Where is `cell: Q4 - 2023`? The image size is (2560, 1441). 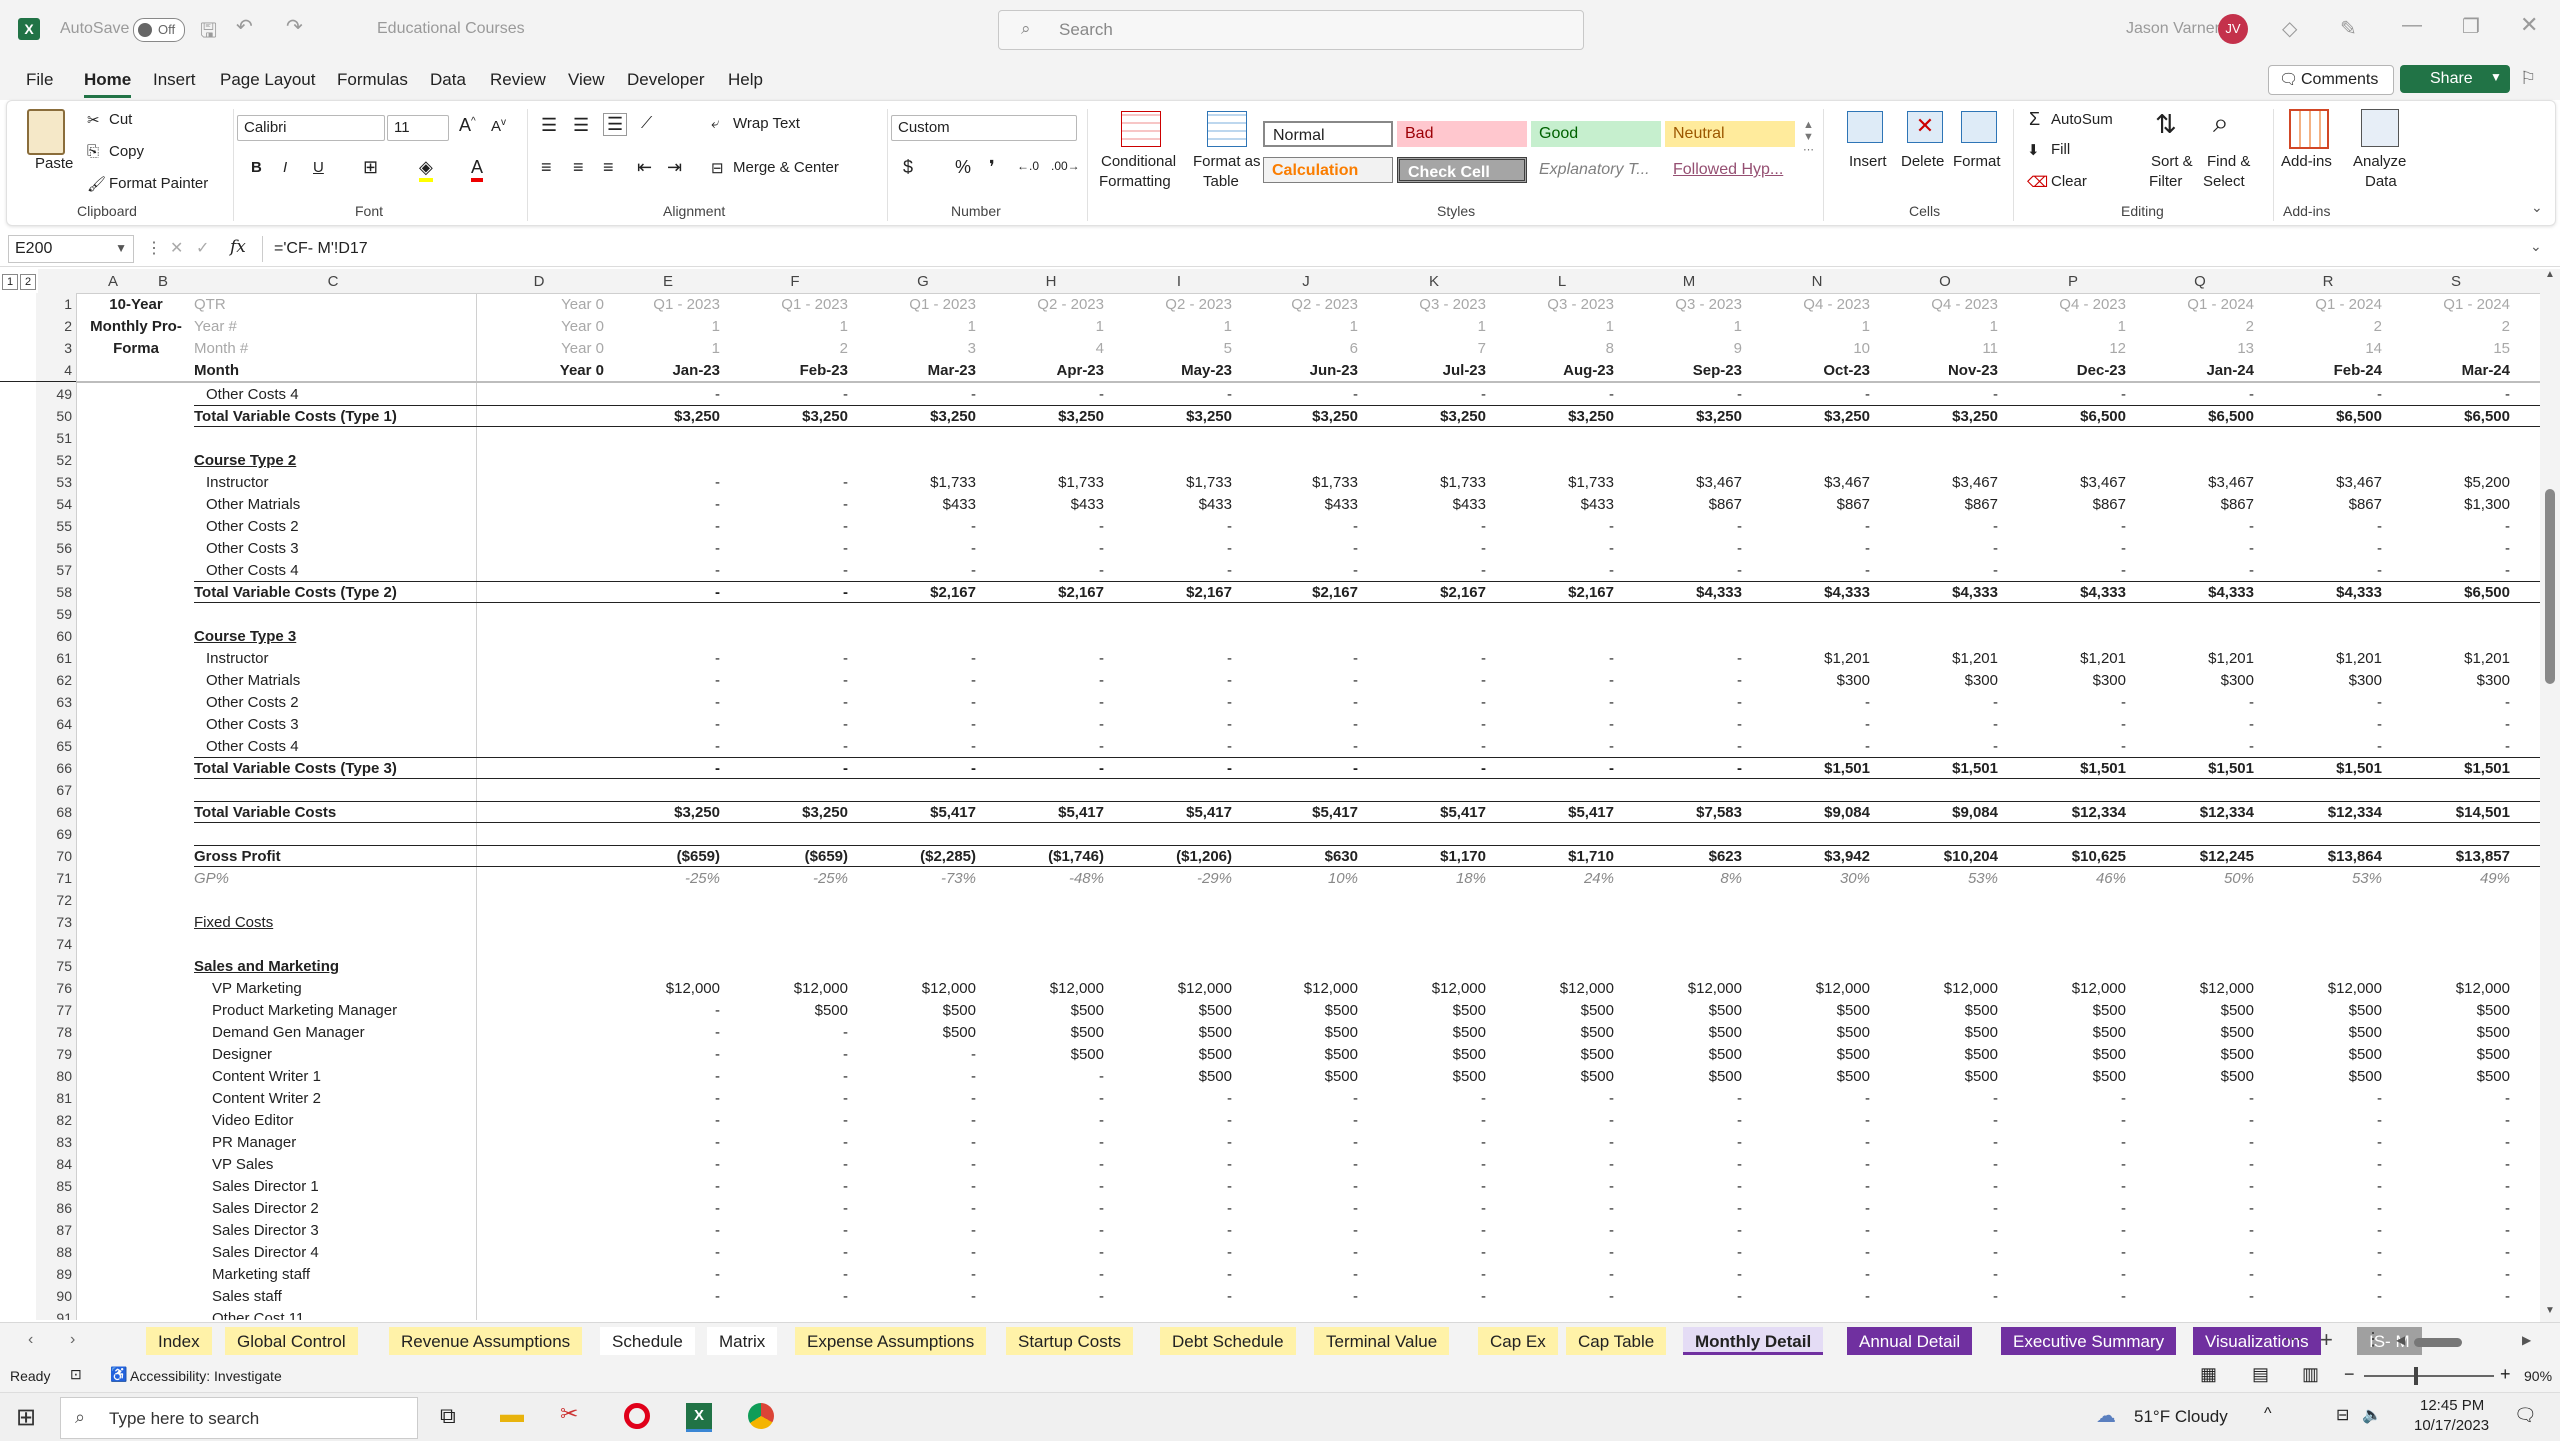 cell: Q4 - 2023 is located at coordinates (1938, 304).